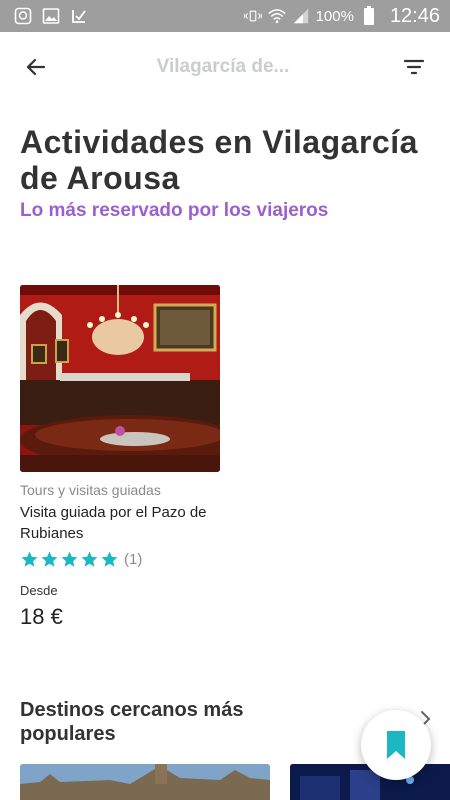 This screenshot has width=450, height=800. What do you see at coordinates (225, 16) in the screenshot?
I see `status-bar: 100% 12:46` at bounding box center [225, 16].